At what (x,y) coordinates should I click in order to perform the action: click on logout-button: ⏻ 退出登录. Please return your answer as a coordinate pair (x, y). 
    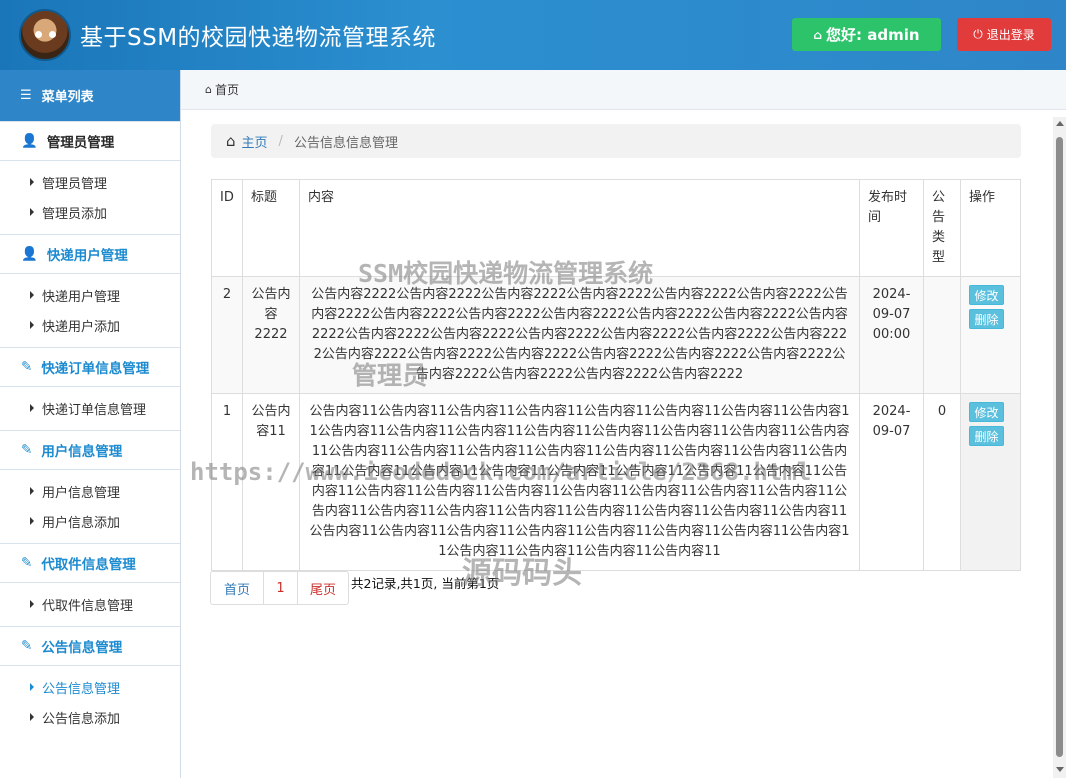
    Looking at the image, I should click on (1004, 34).